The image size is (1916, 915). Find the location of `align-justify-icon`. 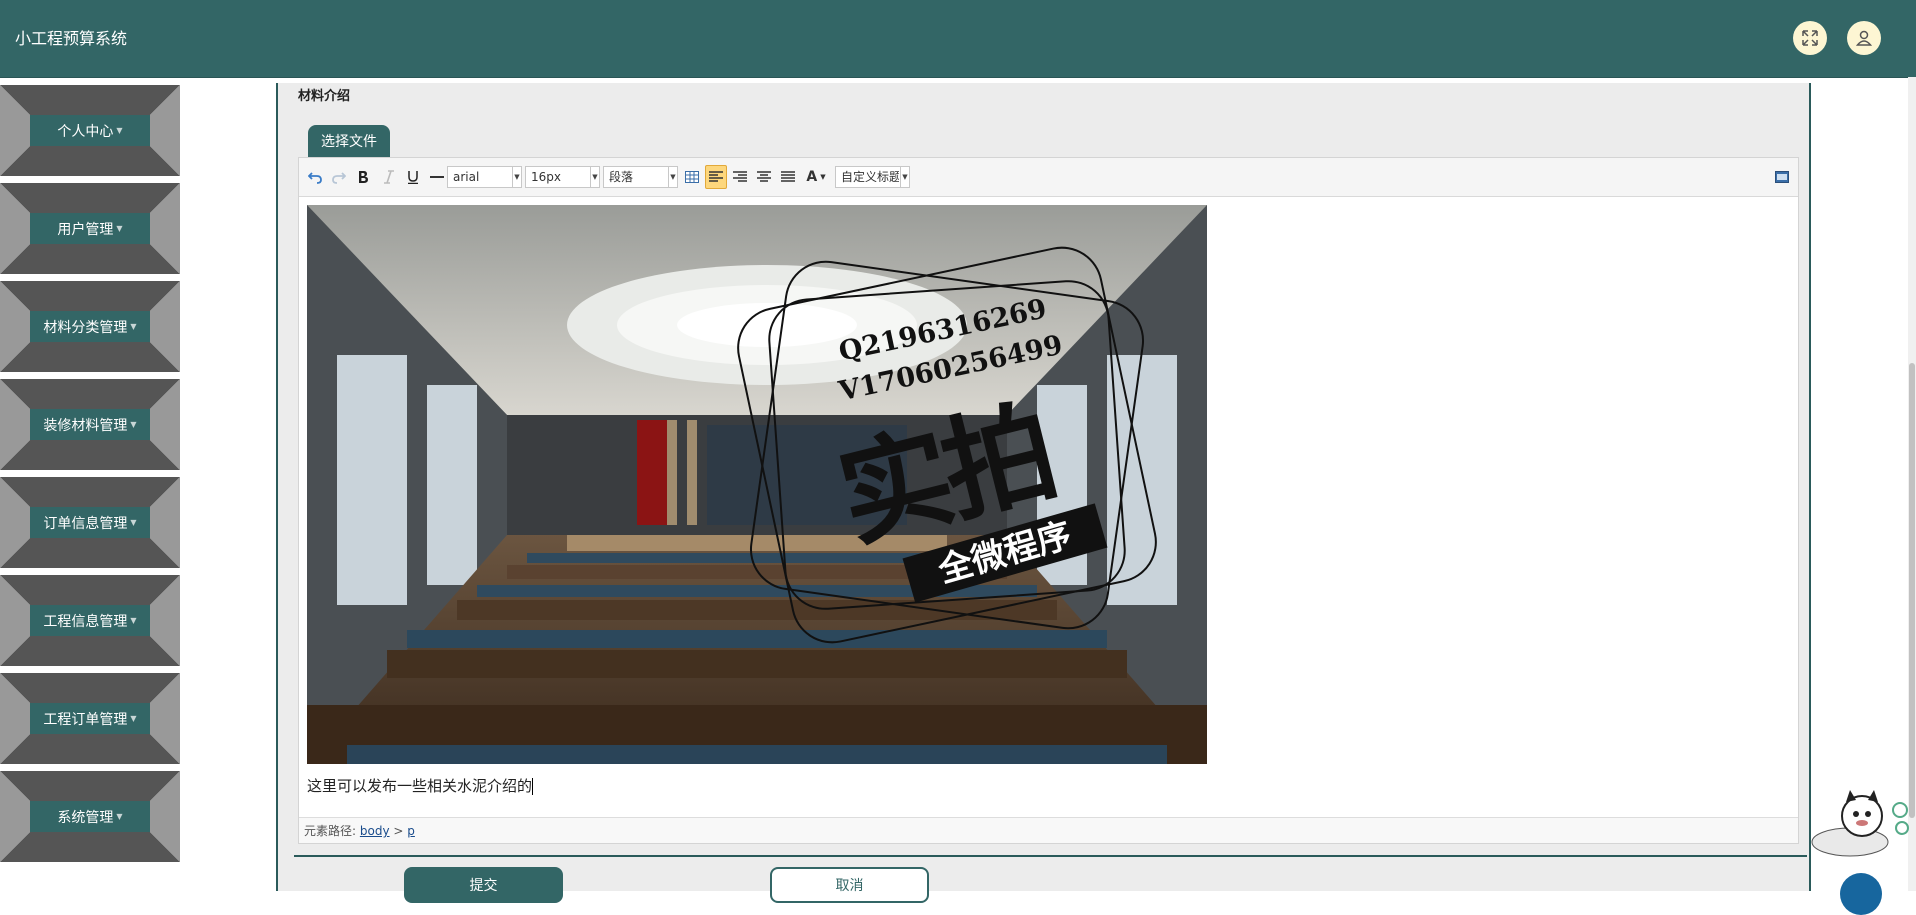

align-justify-icon is located at coordinates (788, 176).